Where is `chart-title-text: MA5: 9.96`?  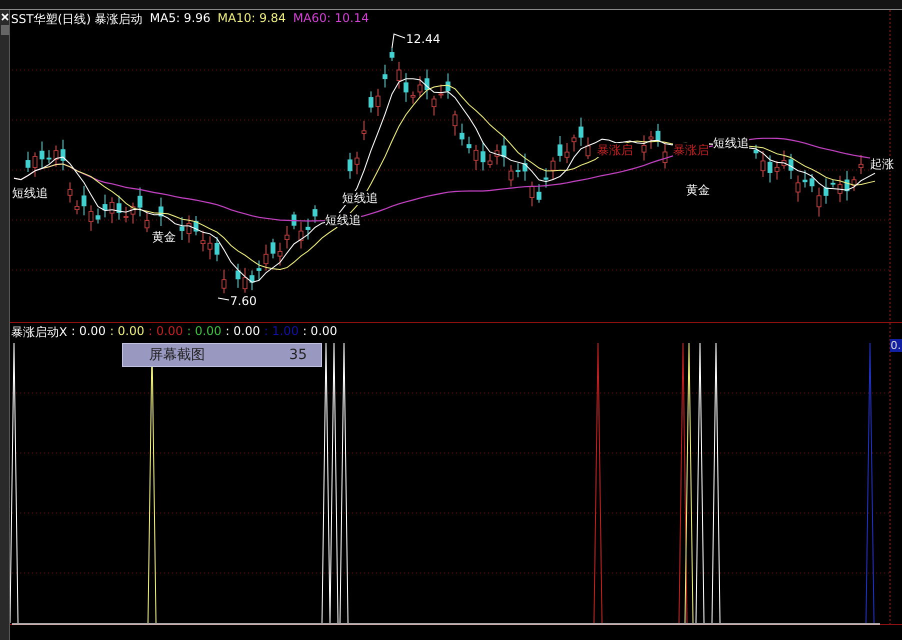
chart-title-text: MA5: 9.96 is located at coordinates (180, 19).